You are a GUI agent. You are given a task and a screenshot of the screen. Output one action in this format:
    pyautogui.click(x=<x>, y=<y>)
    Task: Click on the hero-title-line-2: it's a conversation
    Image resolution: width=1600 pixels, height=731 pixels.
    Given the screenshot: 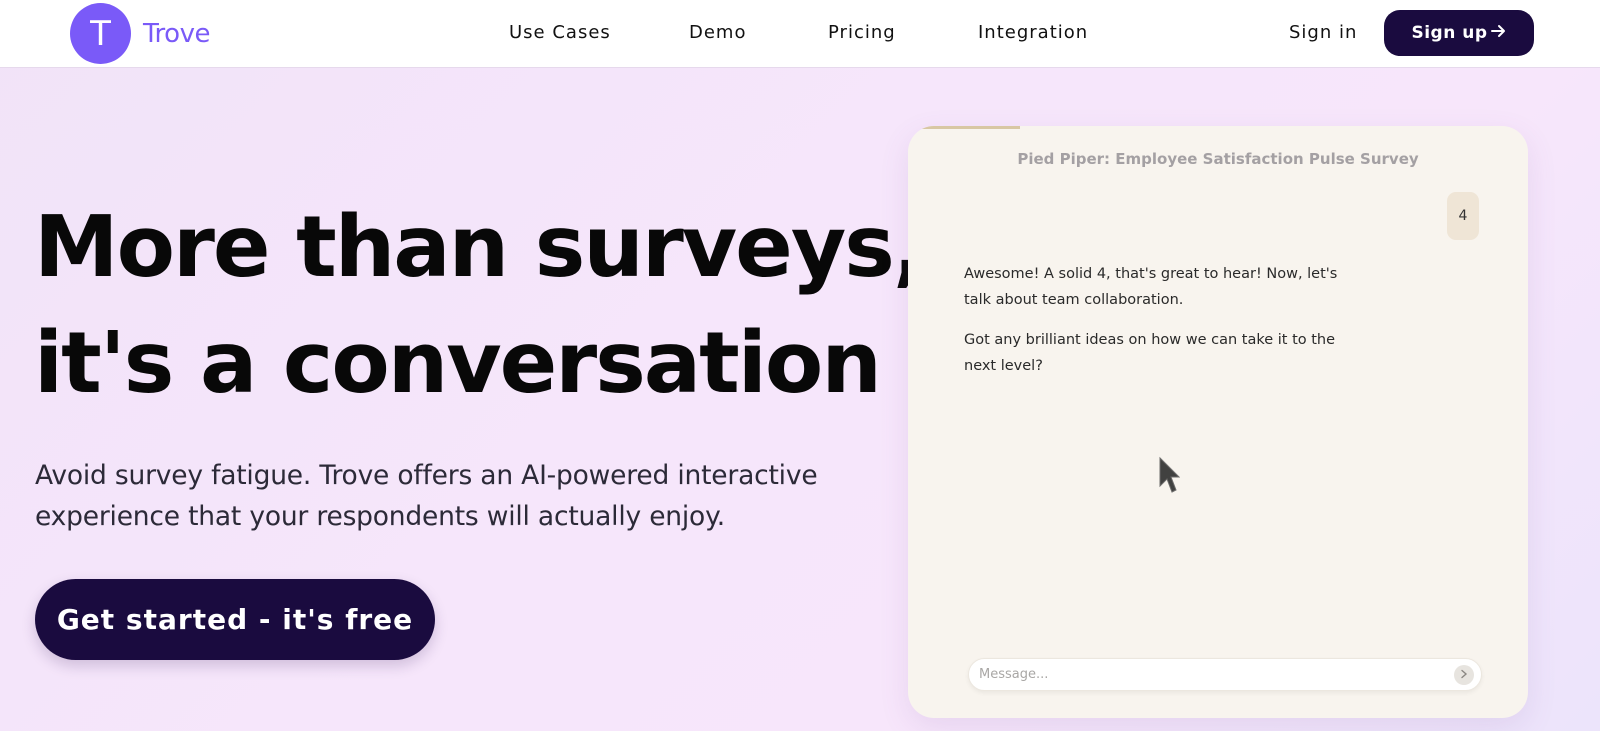 What is the action you would take?
    pyautogui.click(x=458, y=363)
    